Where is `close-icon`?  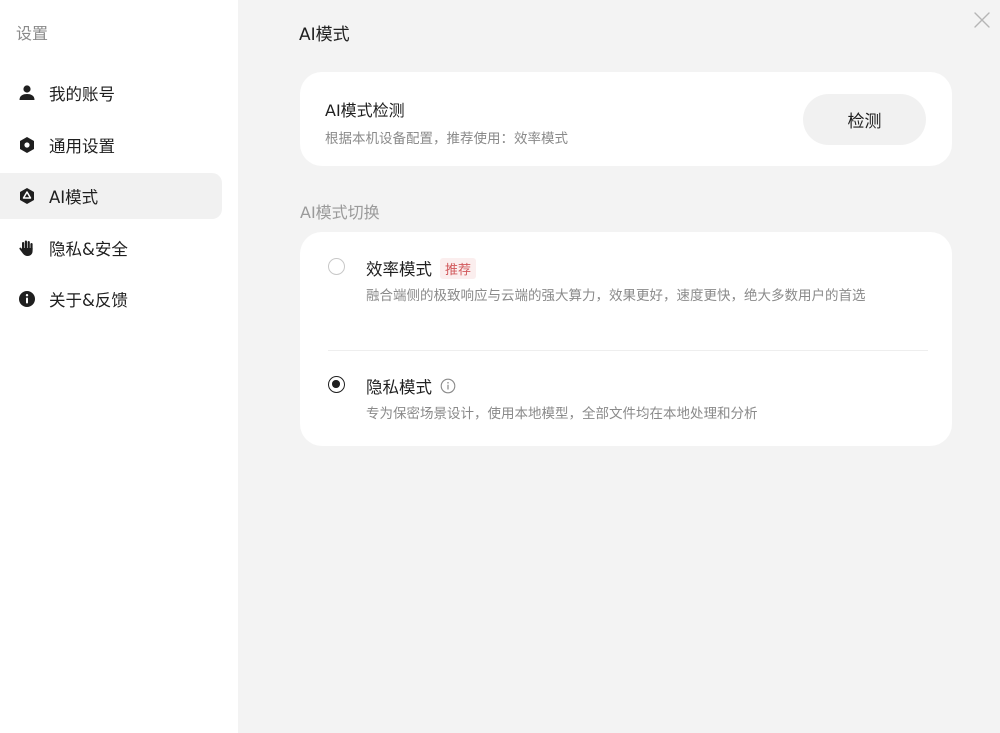 close-icon is located at coordinates (982, 23).